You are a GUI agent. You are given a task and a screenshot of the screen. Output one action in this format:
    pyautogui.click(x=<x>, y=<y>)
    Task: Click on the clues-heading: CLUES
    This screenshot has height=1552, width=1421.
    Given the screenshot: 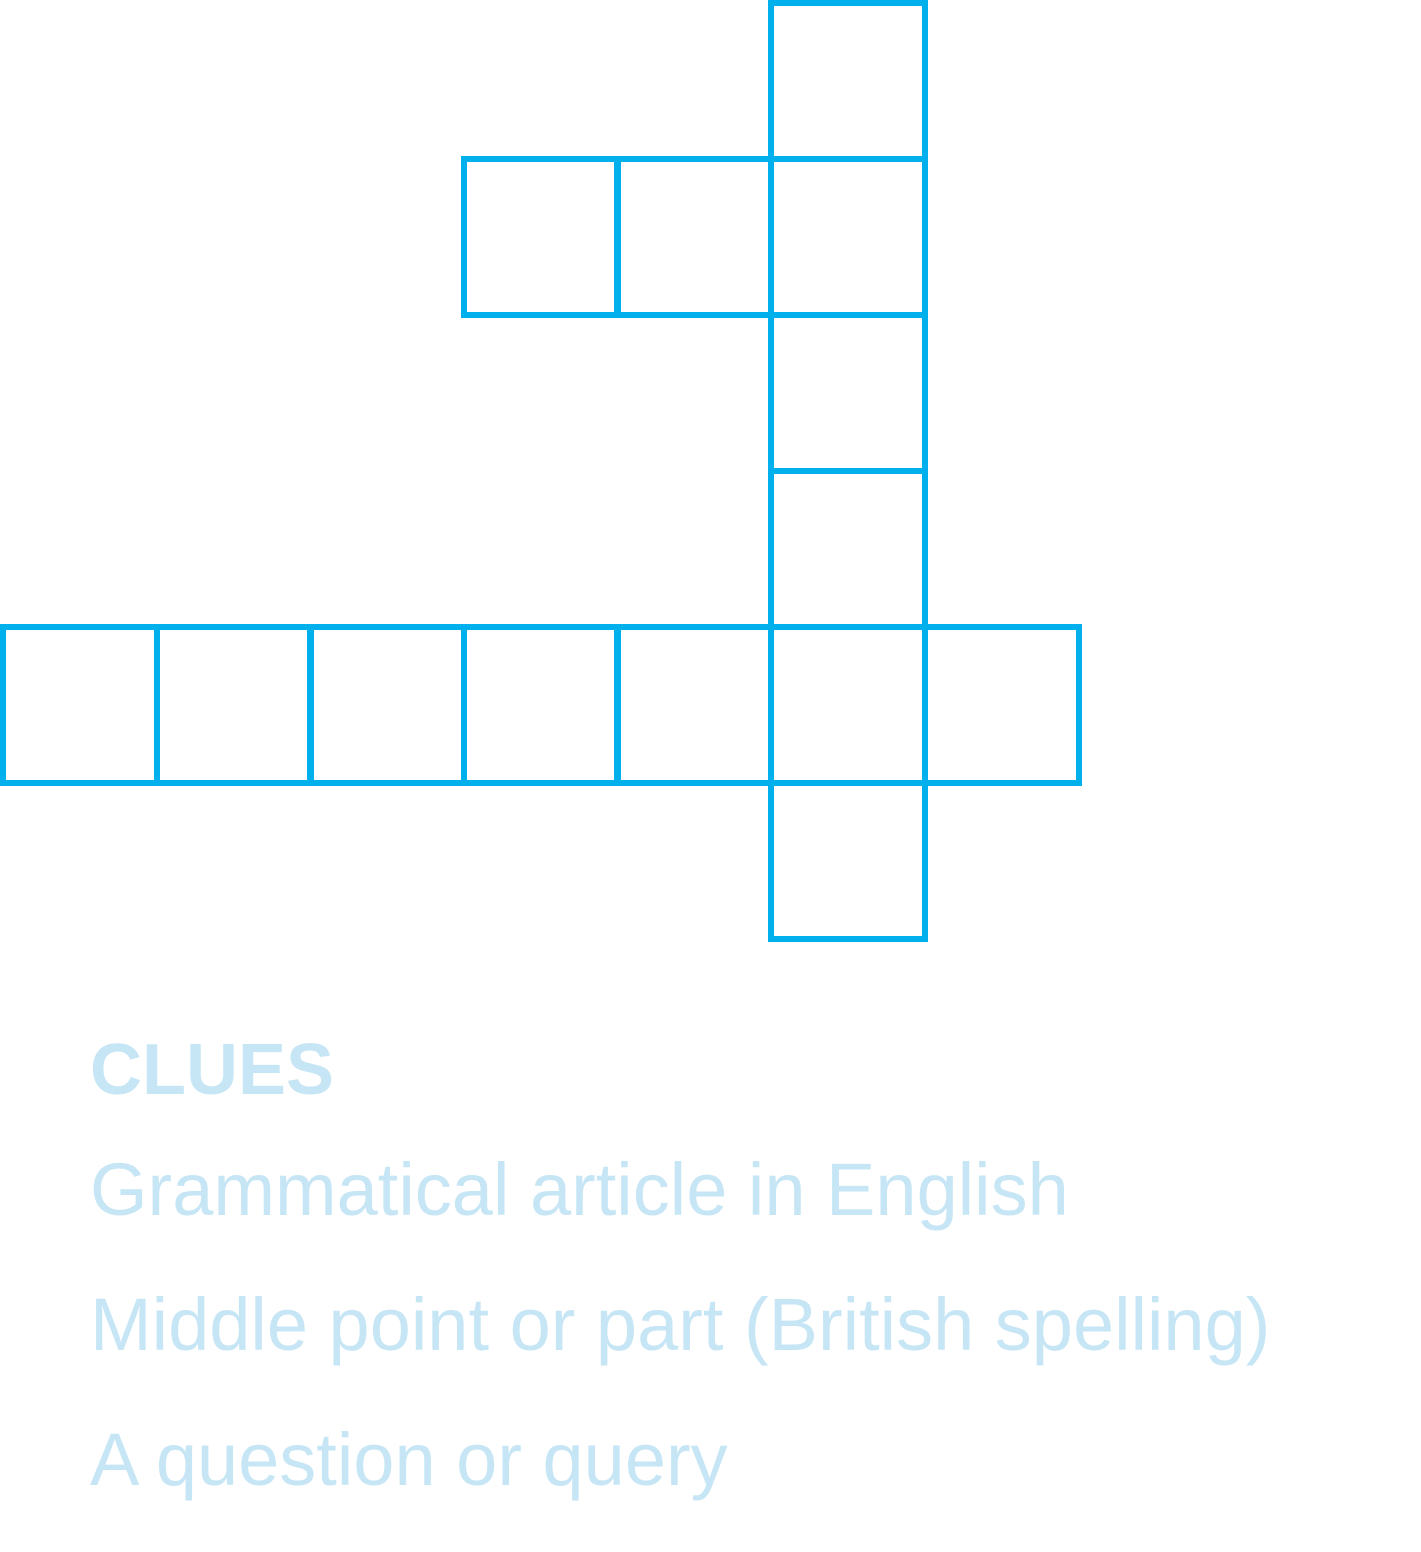 What is the action you would take?
    pyautogui.click(x=212, y=1070)
    